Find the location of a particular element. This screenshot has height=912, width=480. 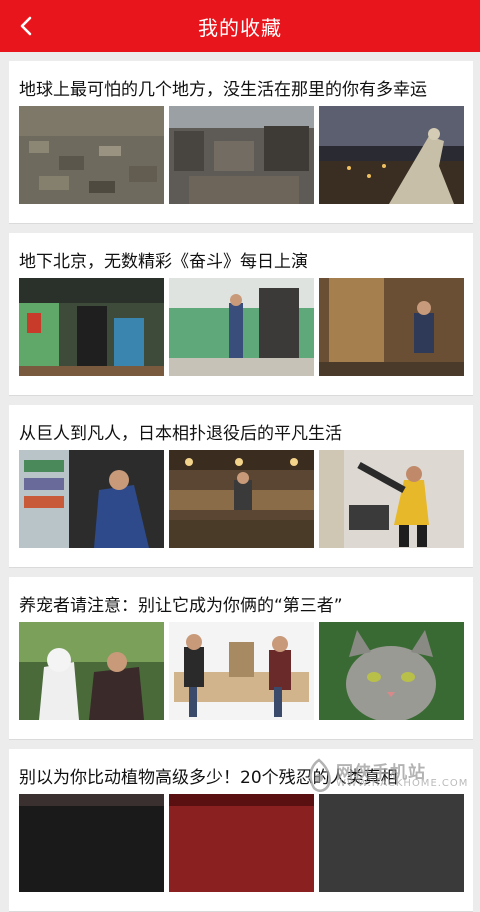

chevron-left-icon is located at coordinates (26, 26).